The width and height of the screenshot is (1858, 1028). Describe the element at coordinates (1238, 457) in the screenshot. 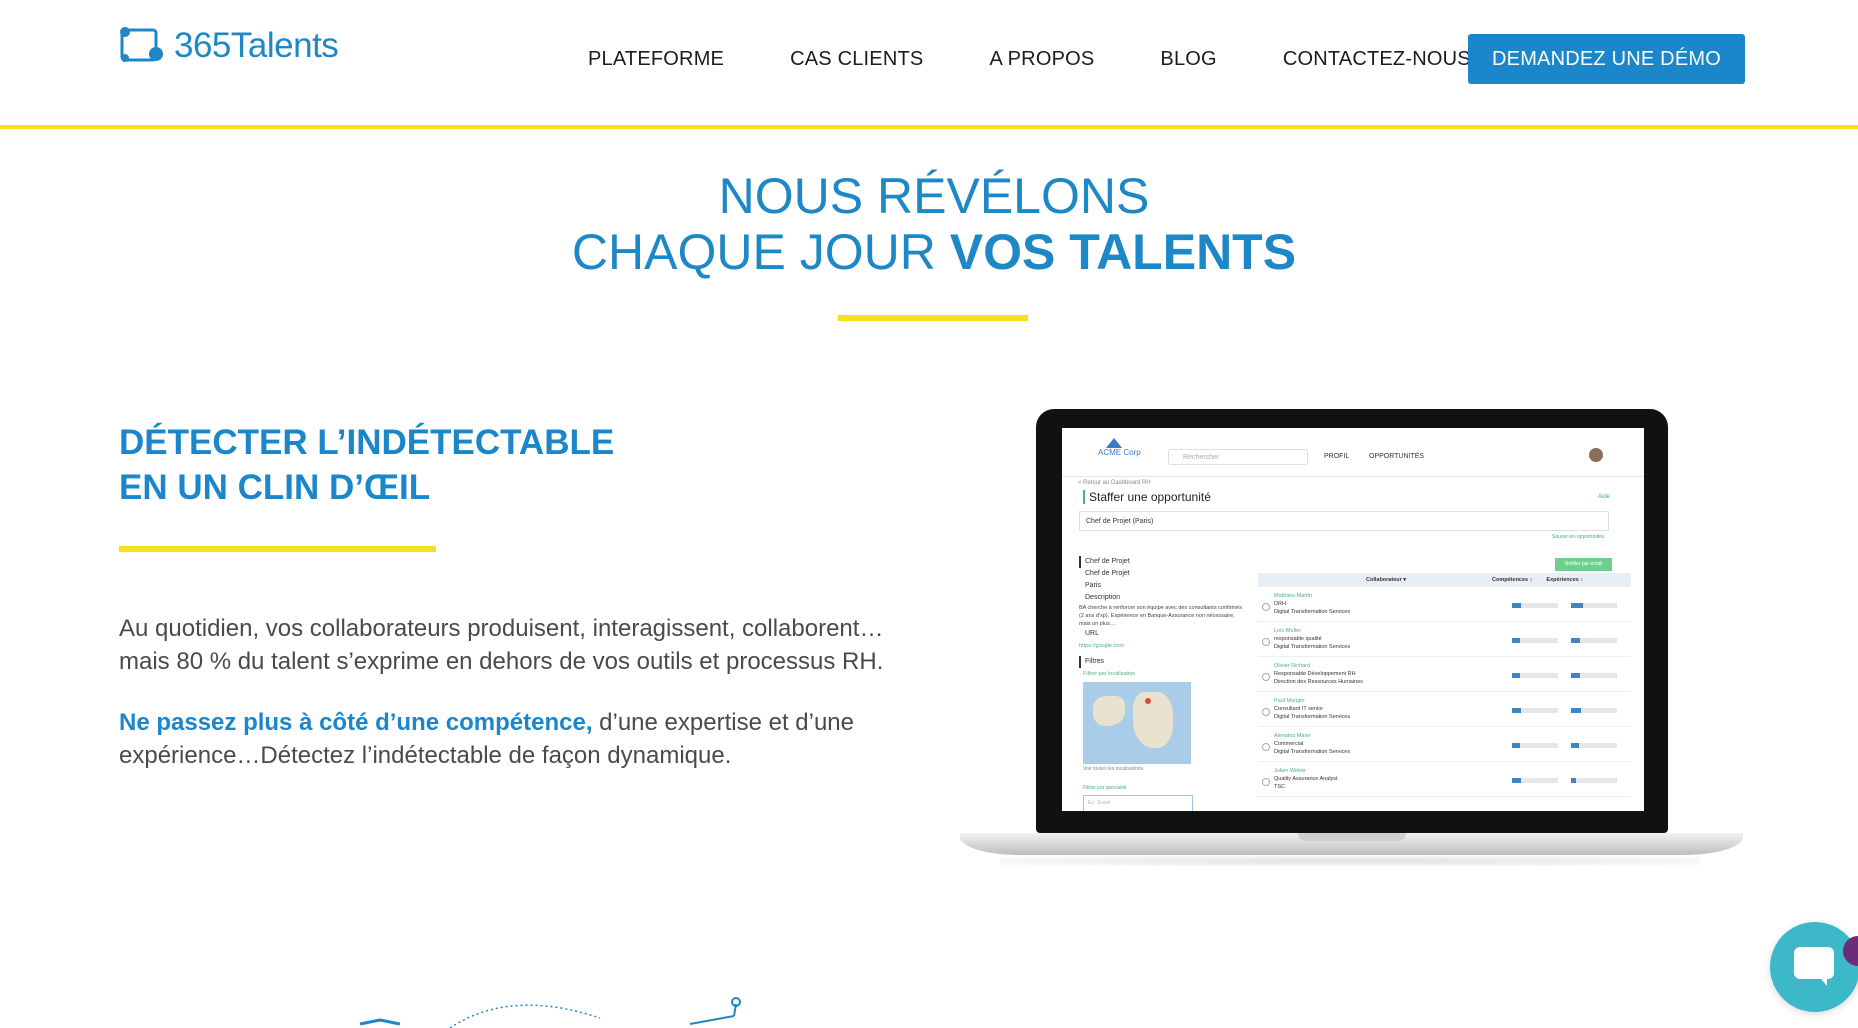

I see `app-search-input: Rechercher` at that location.